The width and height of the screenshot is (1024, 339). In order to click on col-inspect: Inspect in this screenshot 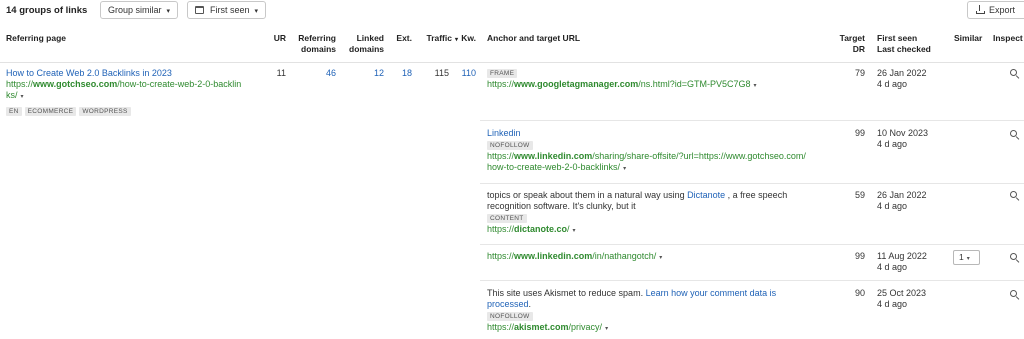, I will do `click(1008, 38)`.